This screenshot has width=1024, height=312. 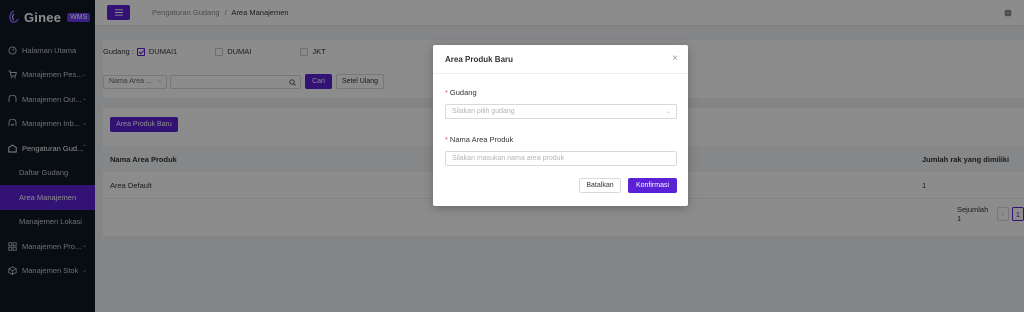 I want to click on warehouse-field-label: * Gudang, so click(x=461, y=92).